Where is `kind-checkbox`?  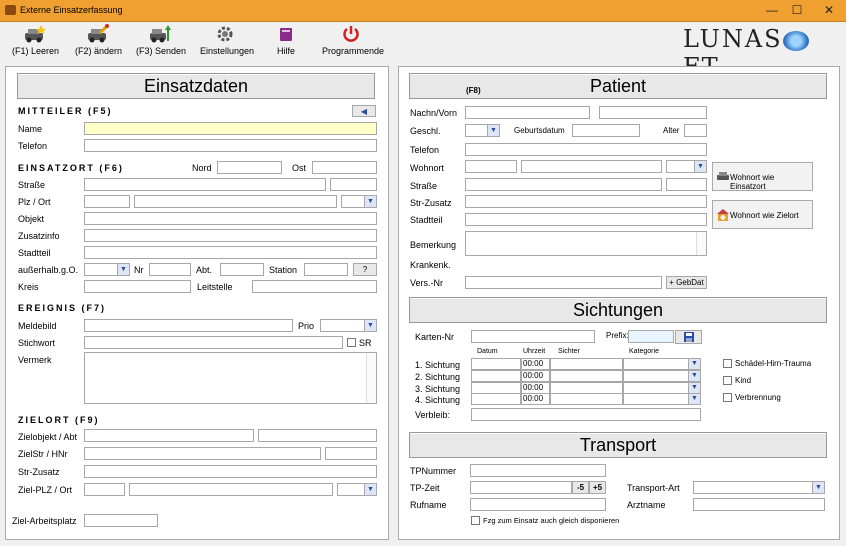
kind-checkbox is located at coordinates (727, 380).